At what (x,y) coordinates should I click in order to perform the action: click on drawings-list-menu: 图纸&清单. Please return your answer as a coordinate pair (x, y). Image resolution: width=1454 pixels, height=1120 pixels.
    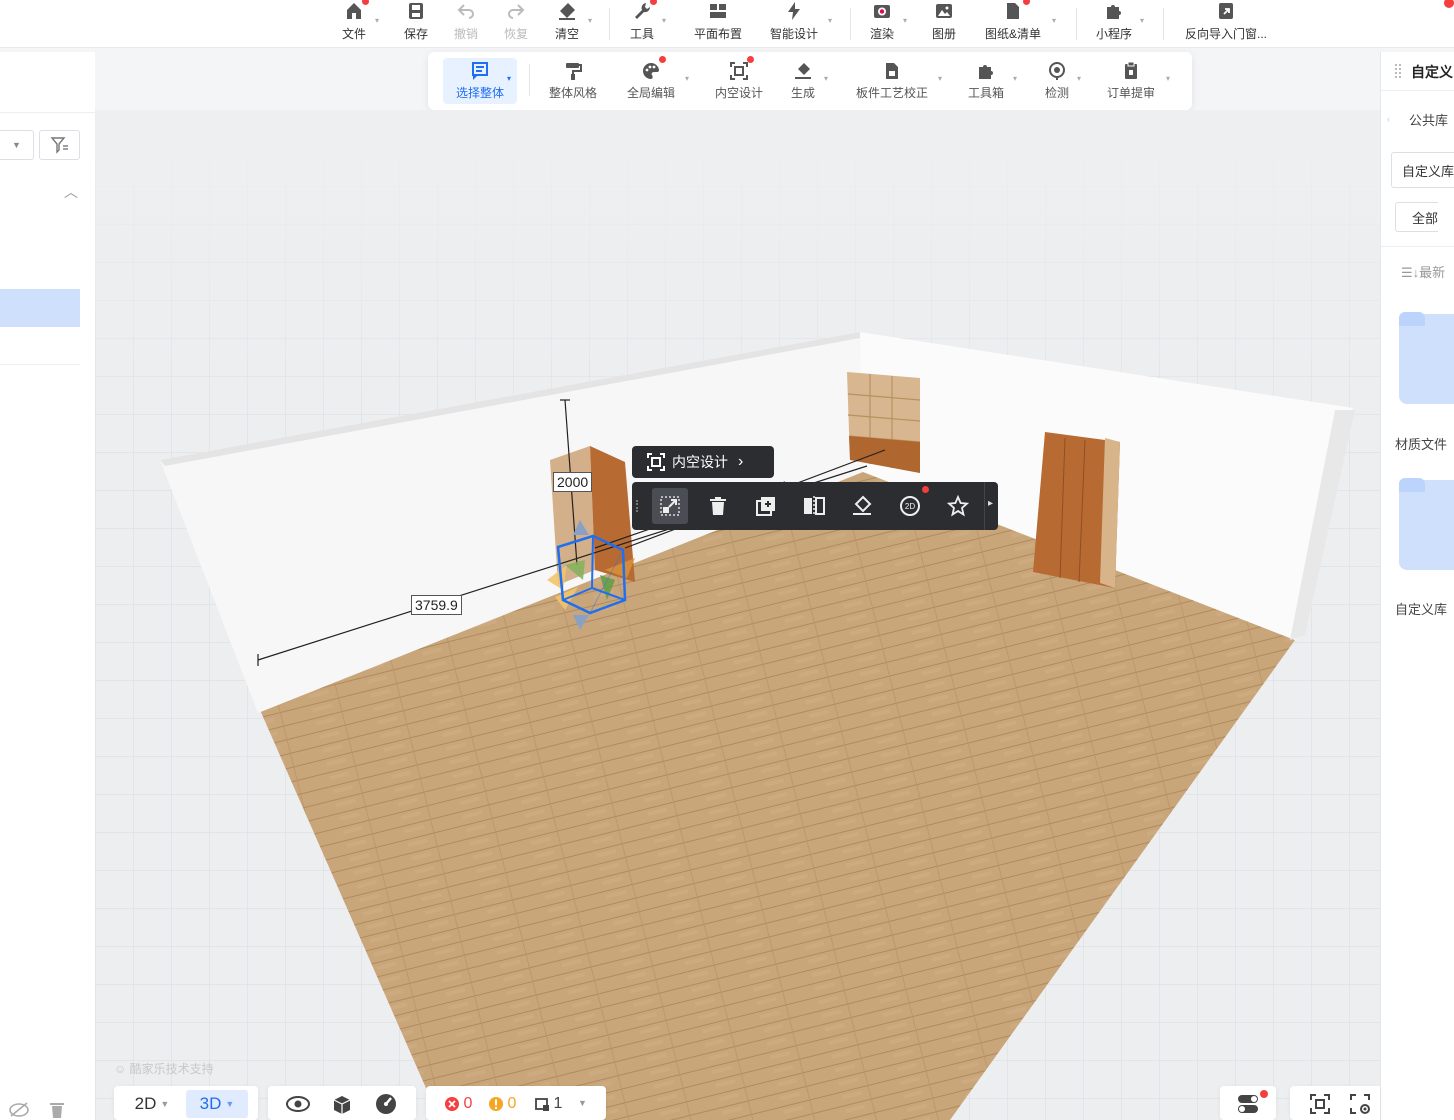
    Looking at the image, I should click on (1013, 23).